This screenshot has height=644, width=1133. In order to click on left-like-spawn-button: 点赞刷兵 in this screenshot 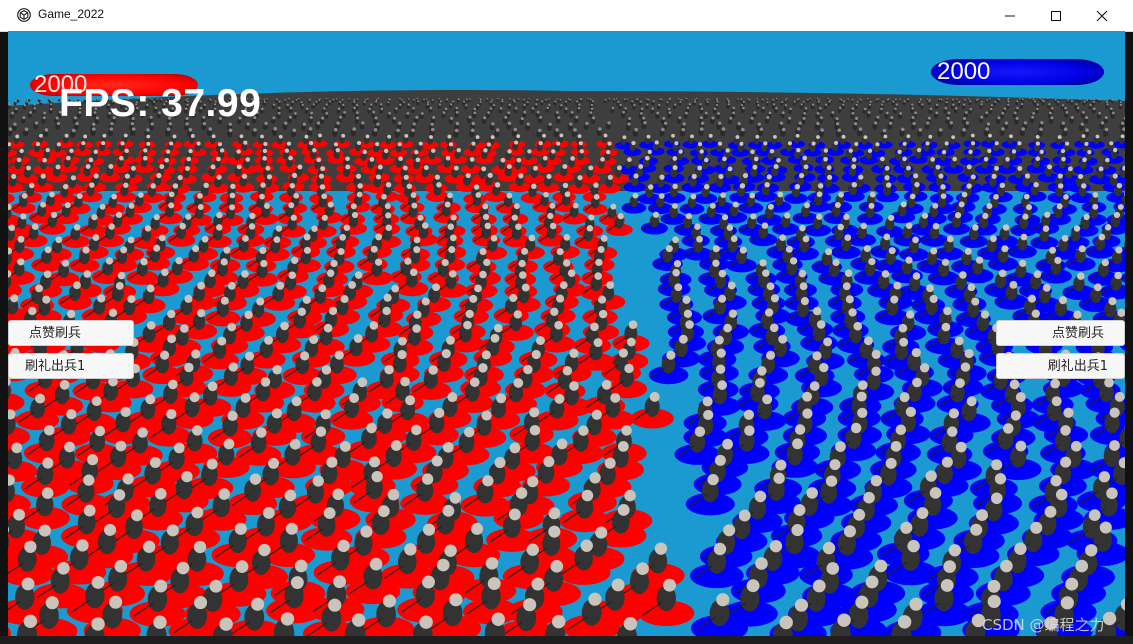, I will do `click(71, 333)`.